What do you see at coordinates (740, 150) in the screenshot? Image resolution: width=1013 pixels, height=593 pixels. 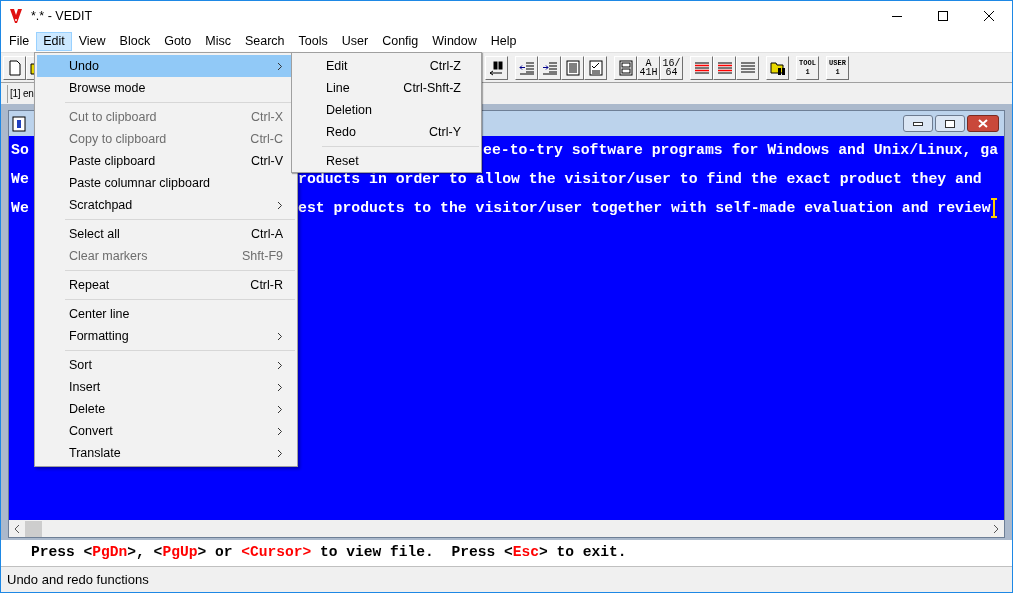 I see `editor-text: ee-to-try software programs for Windows and Unix/Linux, ga` at bounding box center [740, 150].